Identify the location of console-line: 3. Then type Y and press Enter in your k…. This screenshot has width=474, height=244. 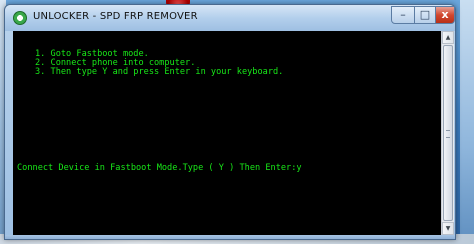
(159, 72).